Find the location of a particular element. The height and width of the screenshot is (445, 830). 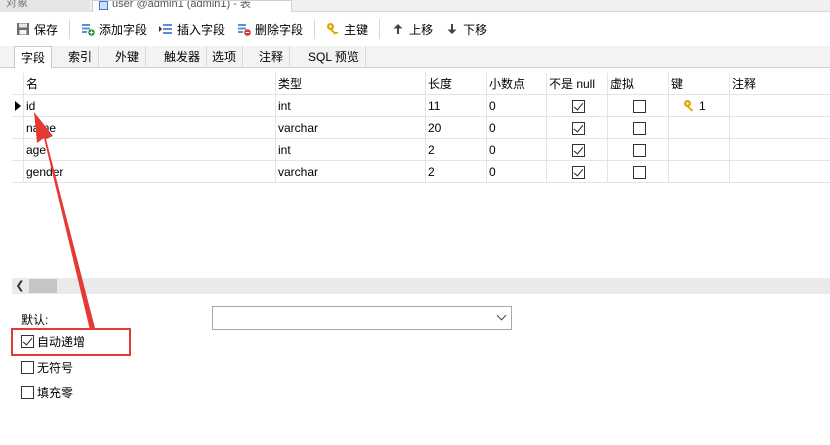

save-icon is located at coordinates (23, 29).